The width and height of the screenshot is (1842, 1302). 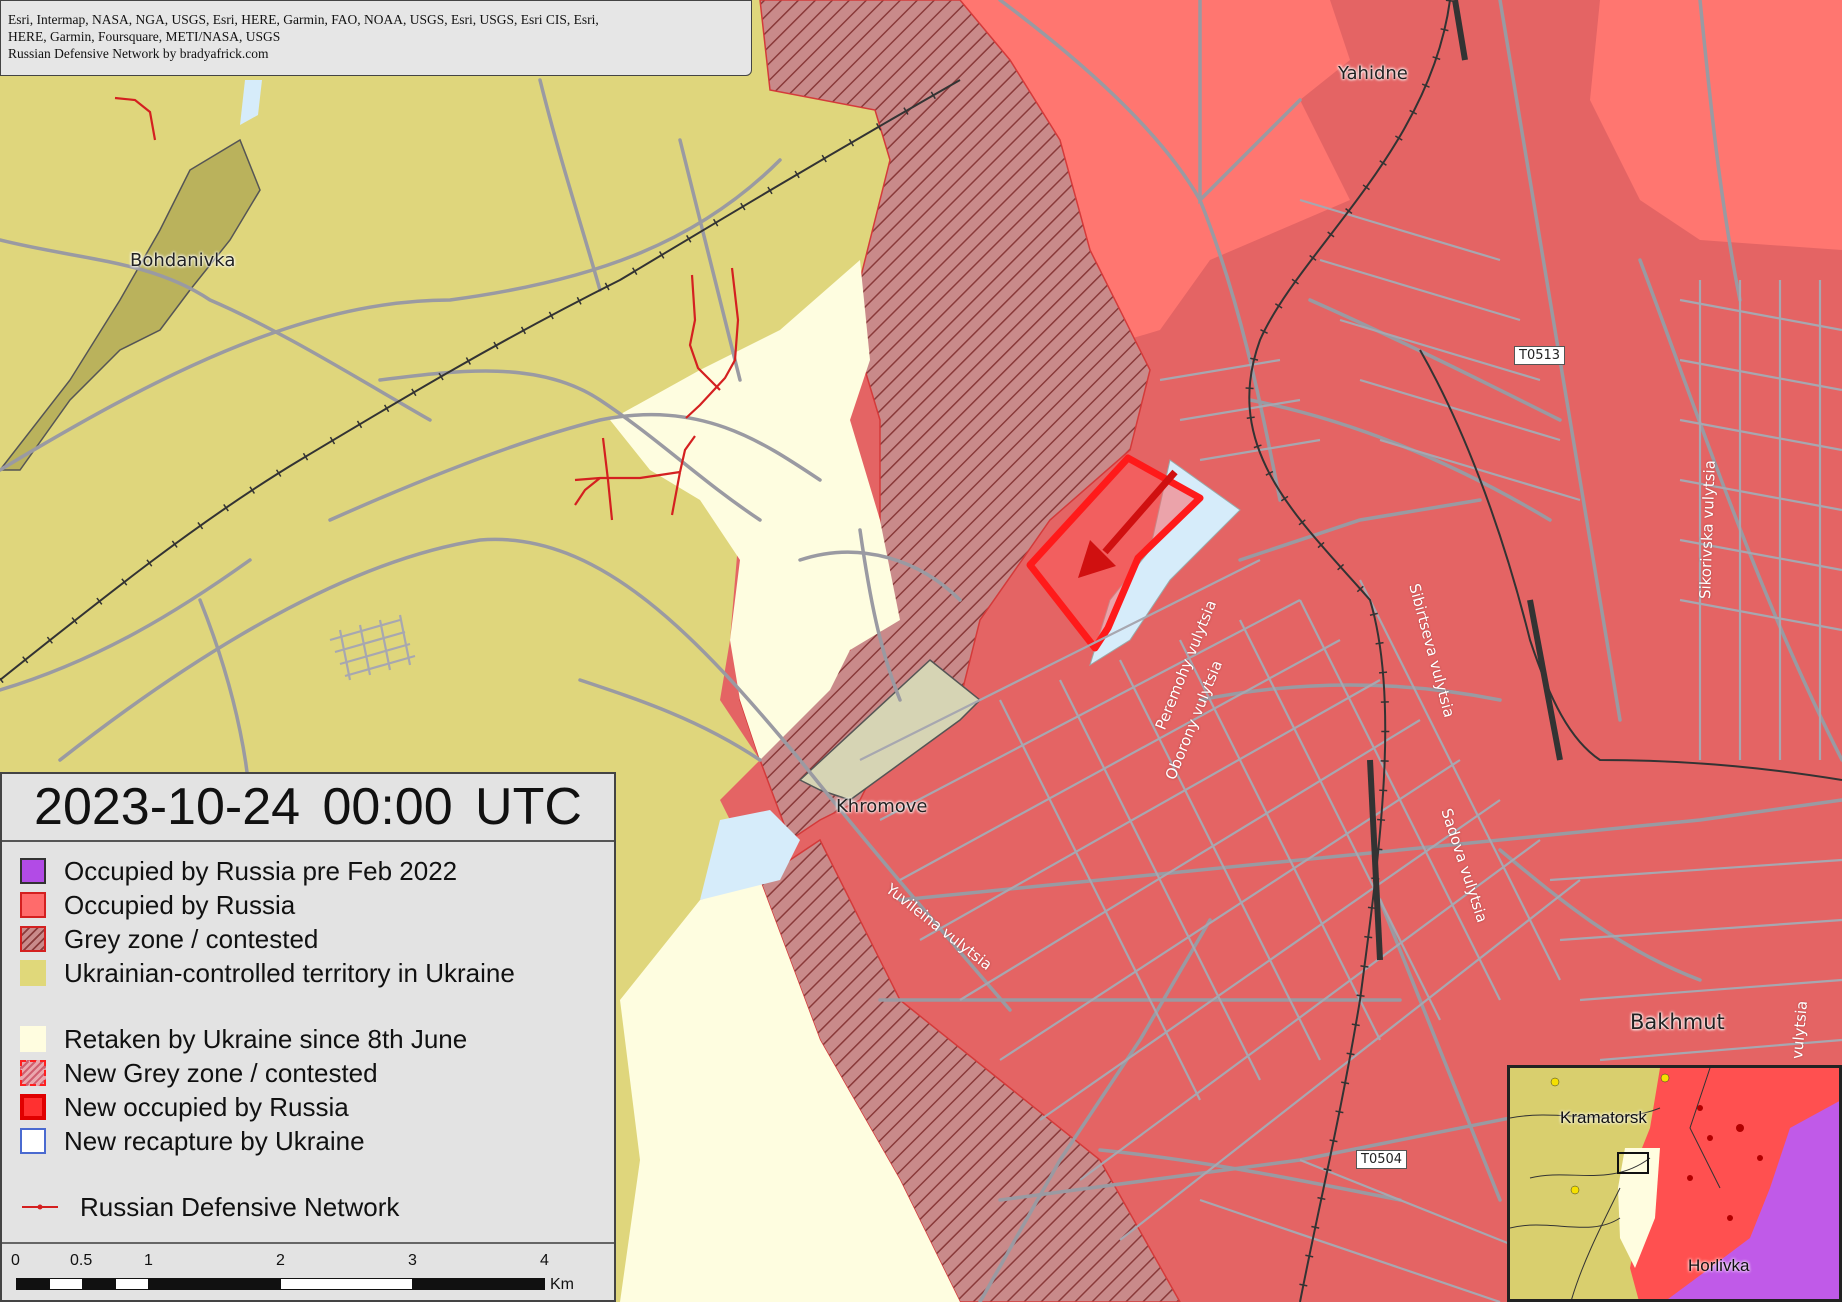 What do you see at coordinates (308, 1271) in the screenshot?
I see `scale-bar: 0 0.5 1 2 3 4 Km` at bounding box center [308, 1271].